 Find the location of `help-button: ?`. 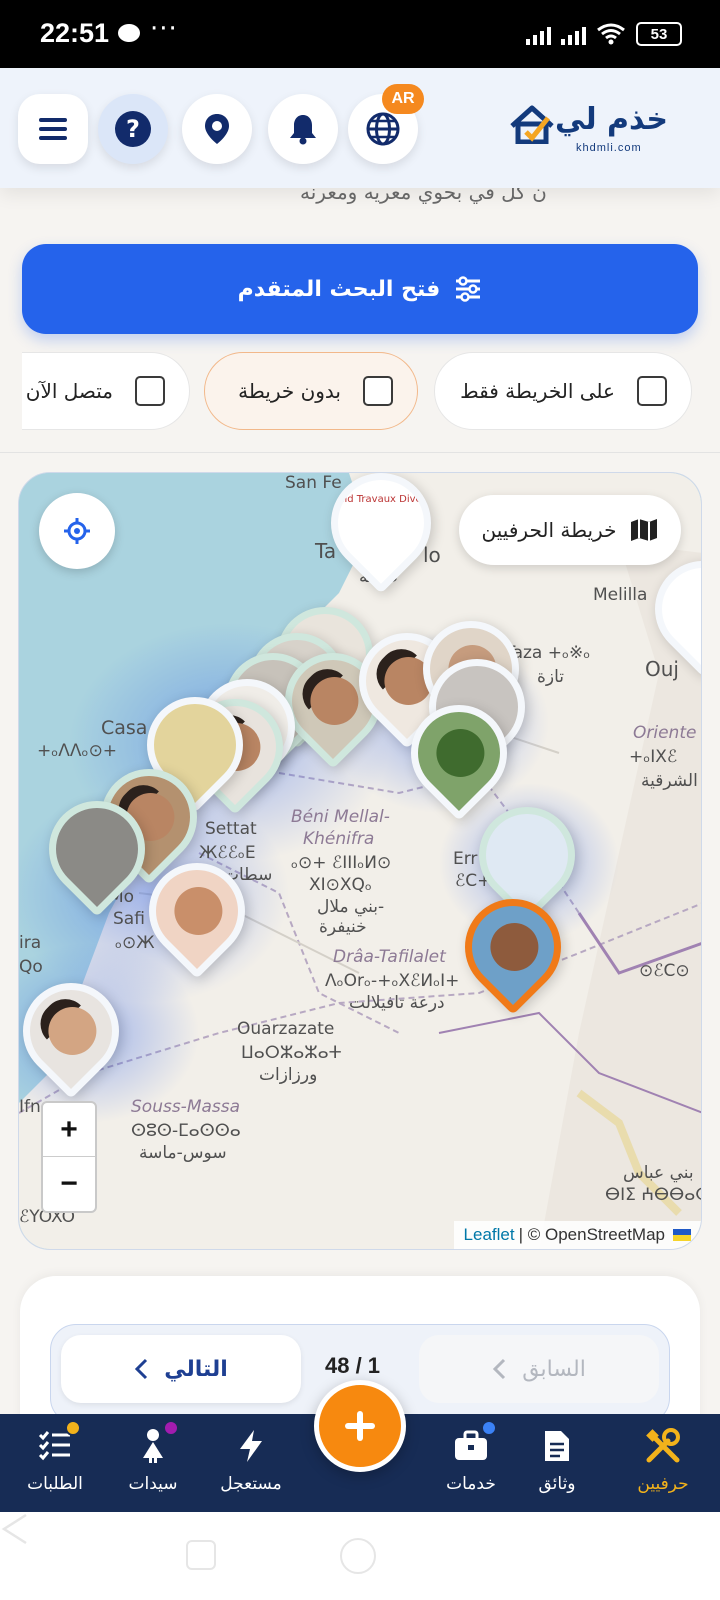

help-button: ? is located at coordinates (133, 129).